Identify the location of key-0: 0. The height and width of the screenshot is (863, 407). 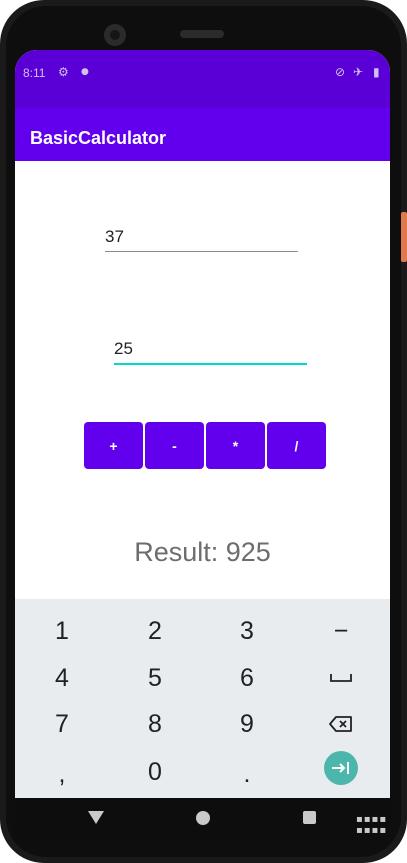
(155, 772).